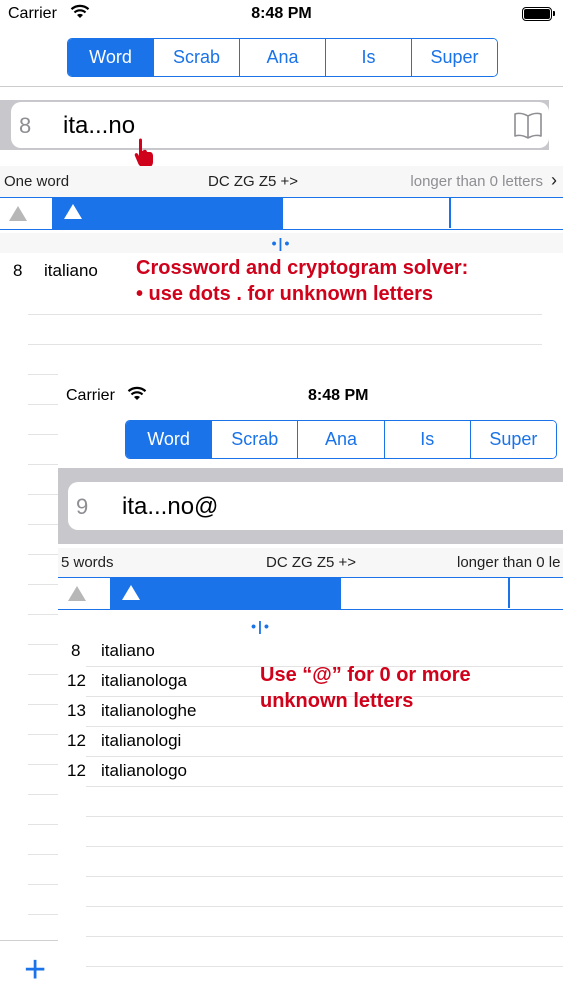 This screenshot has height=1000, width=563. Describe the element at coordinates (365, 688) in the screenshot. I see `annotation-wildcard: Use “@” for 0 or more unknown letters` at that location.